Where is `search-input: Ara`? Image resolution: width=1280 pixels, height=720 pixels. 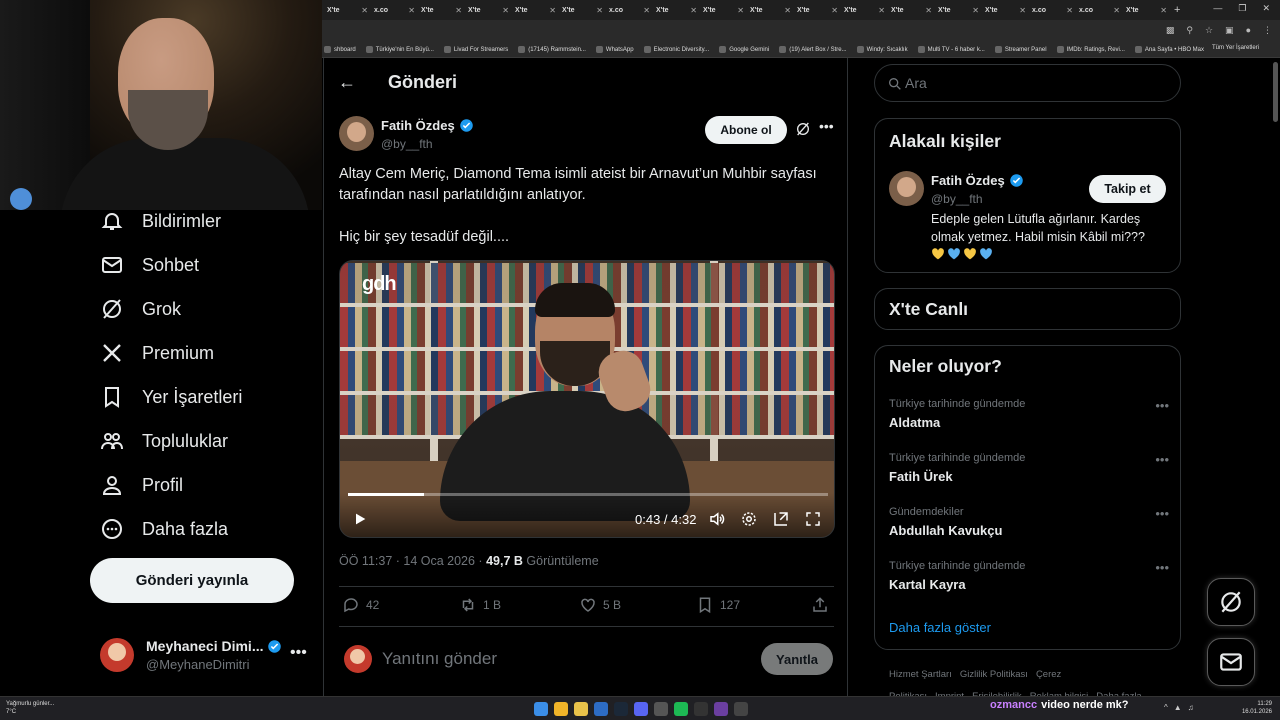 search-input: Ara is located at coordinates (1027, 83).